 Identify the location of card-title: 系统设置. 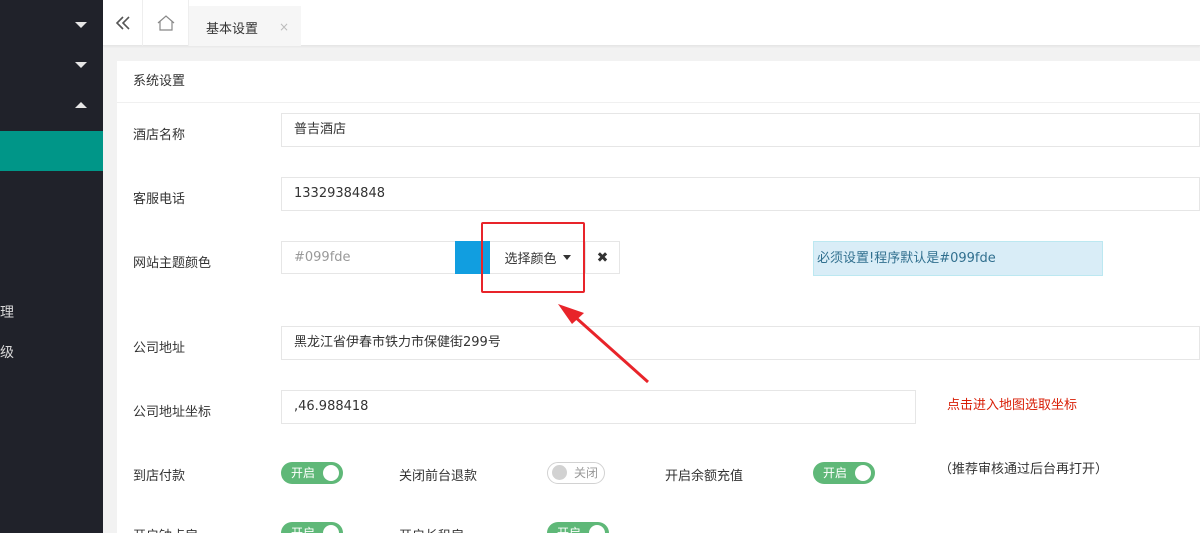
(658, 82).